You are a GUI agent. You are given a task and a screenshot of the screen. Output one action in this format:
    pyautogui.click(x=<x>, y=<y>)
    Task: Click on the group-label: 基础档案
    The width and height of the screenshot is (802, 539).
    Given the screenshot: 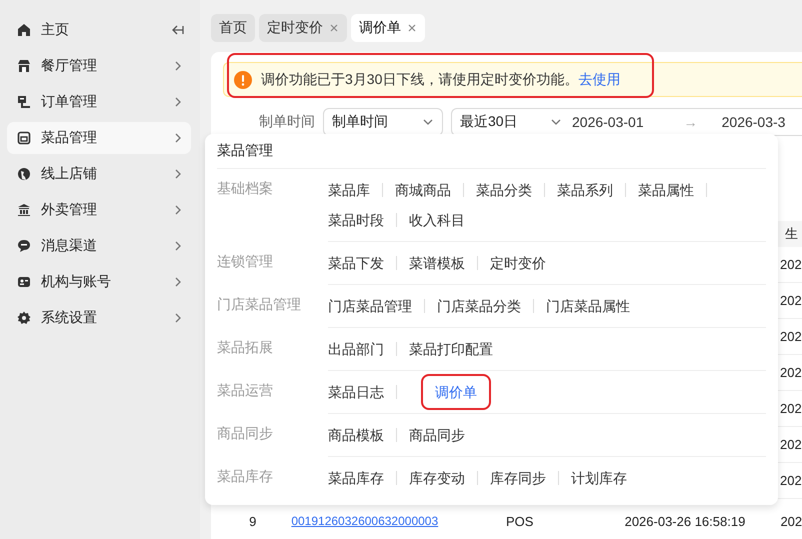 What is the action you would take?
    pyautogui.click(x=245, y=188)
    